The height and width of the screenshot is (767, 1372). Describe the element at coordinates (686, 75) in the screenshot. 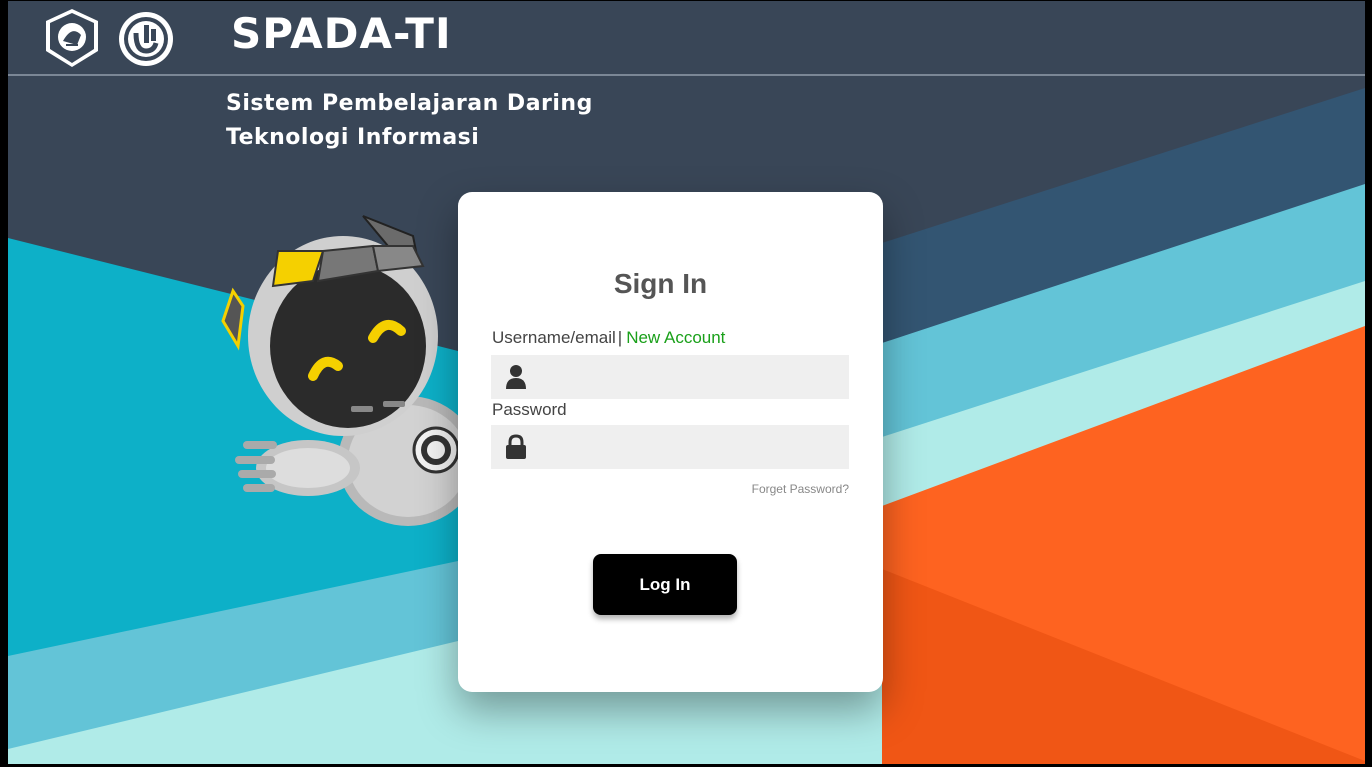

I see `header-divider` at that location.